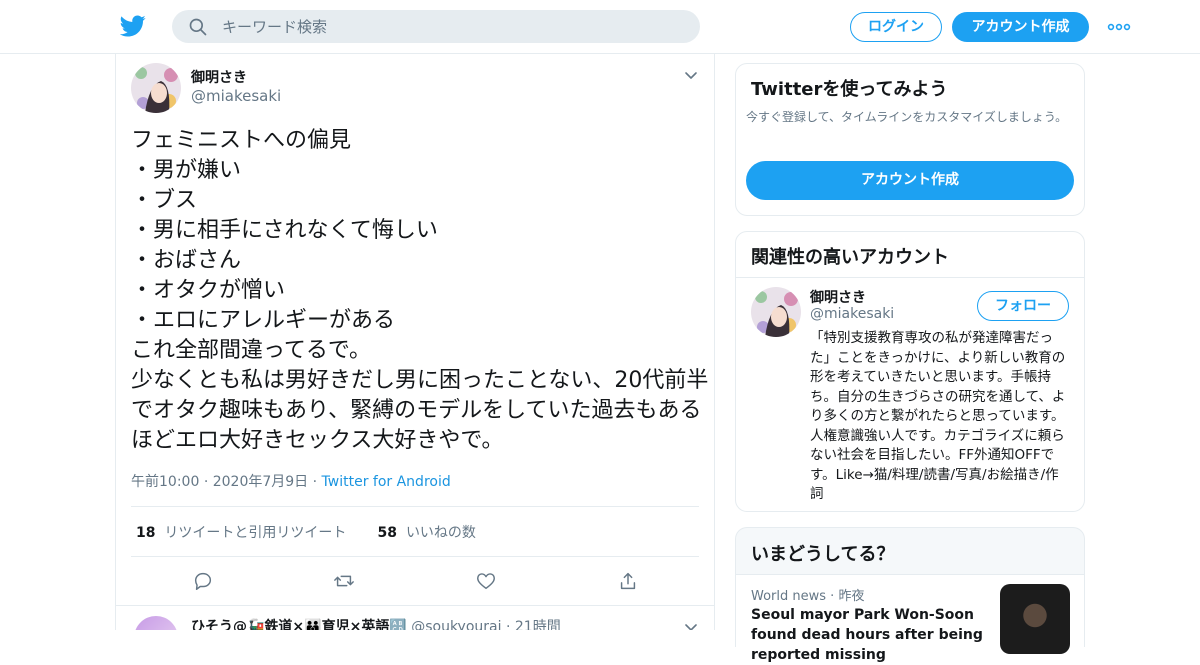 This screenshot has width=1200, height=665. Describe the element at coordinates (1035, 619) in the screenshot. I see `trend-thumbnail` at that location.